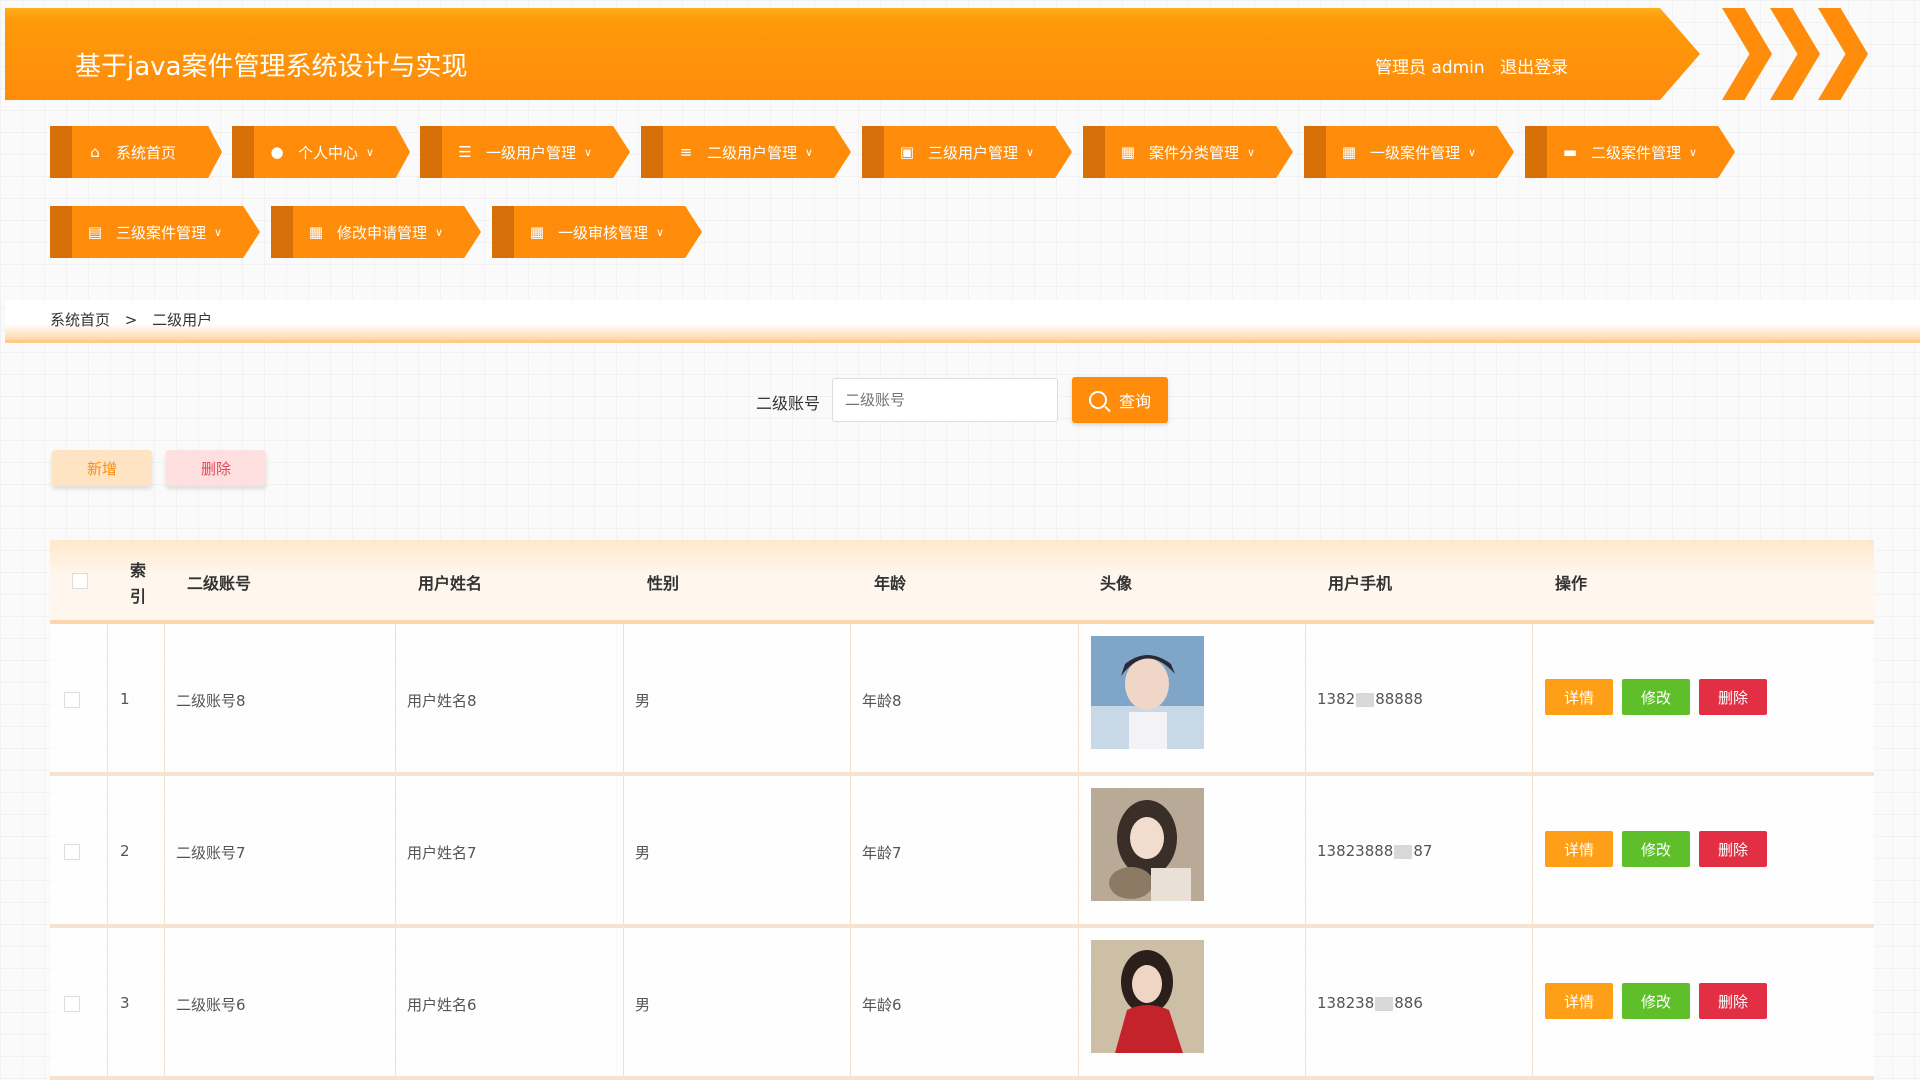 This screenshot has height=1080, width=1920. Describe the element at coordinates (1097, 400) in the screenshot. I see `search-icon` at that location.